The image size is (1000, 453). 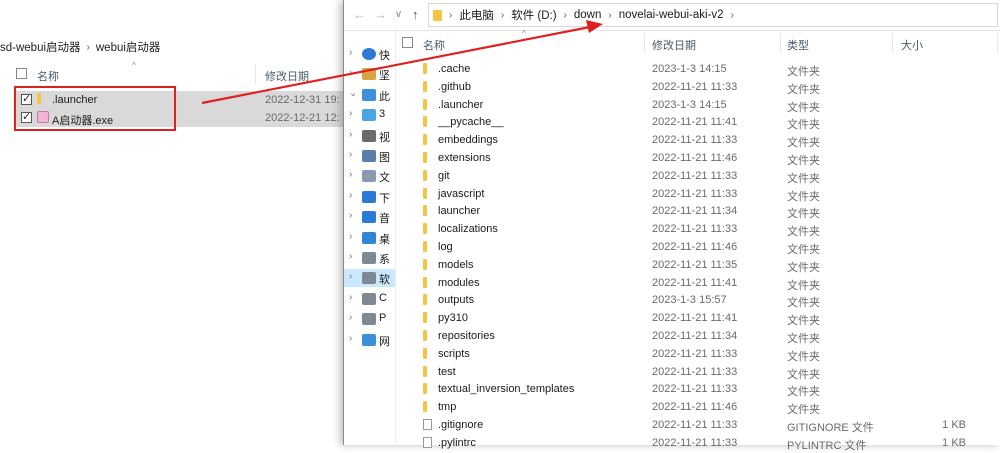 I want to click on folder-row: tmp 2022-11-21 11:46 文件夹, so click(x=698, y=407).